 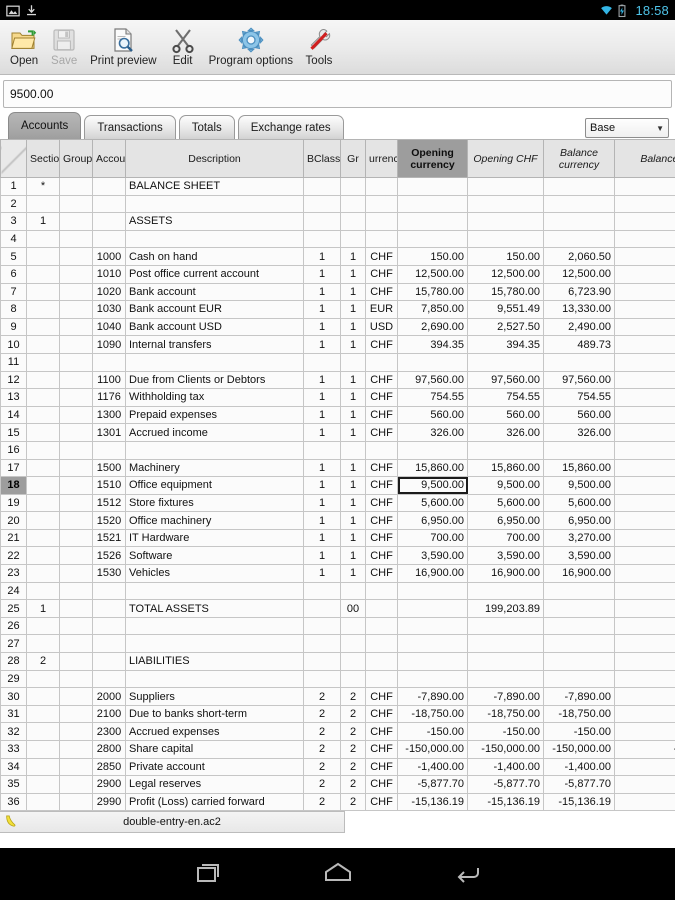 I want to click on save-button: Save, so click(x=64, y=45).